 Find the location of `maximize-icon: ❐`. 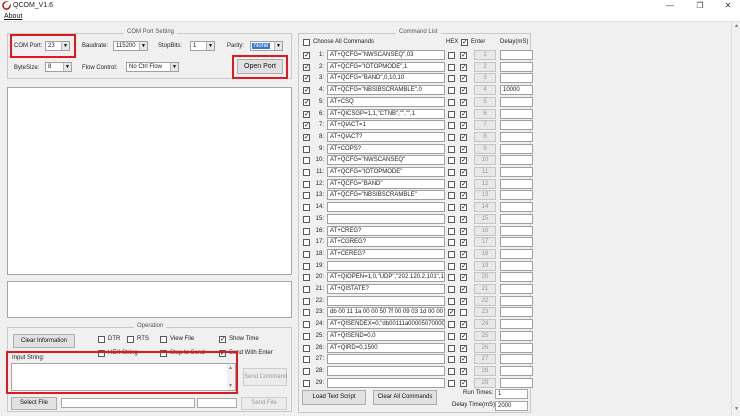

maximize-icon: ❐ is located at coordinates (700, 6).